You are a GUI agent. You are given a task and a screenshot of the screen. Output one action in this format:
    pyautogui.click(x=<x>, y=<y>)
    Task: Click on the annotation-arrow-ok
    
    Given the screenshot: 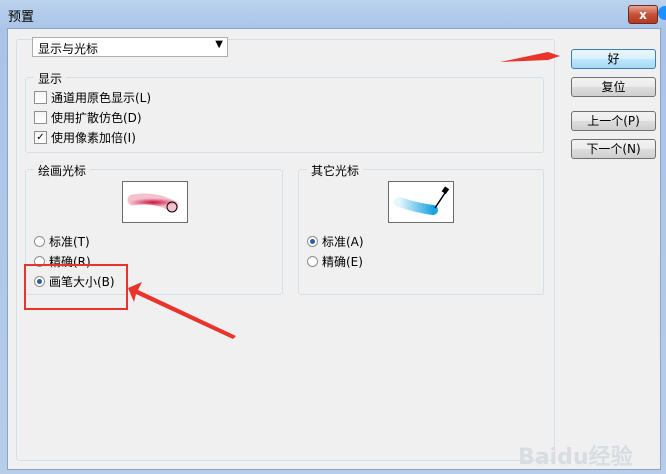 What is the action you would take?
    pyautogui.click(x=530, y=57)
    